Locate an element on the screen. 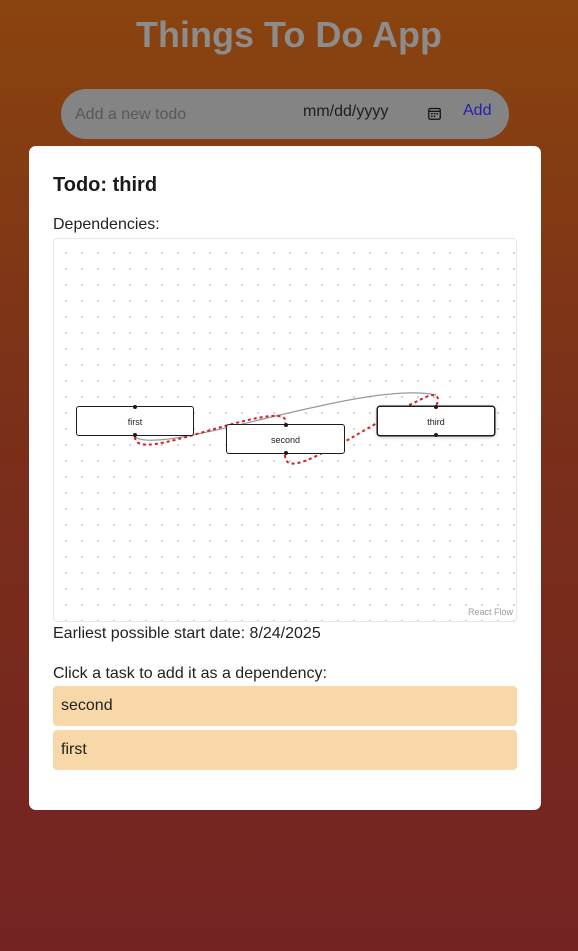  dependencies-label: Dependencies: is located at coordinates (106, 224).